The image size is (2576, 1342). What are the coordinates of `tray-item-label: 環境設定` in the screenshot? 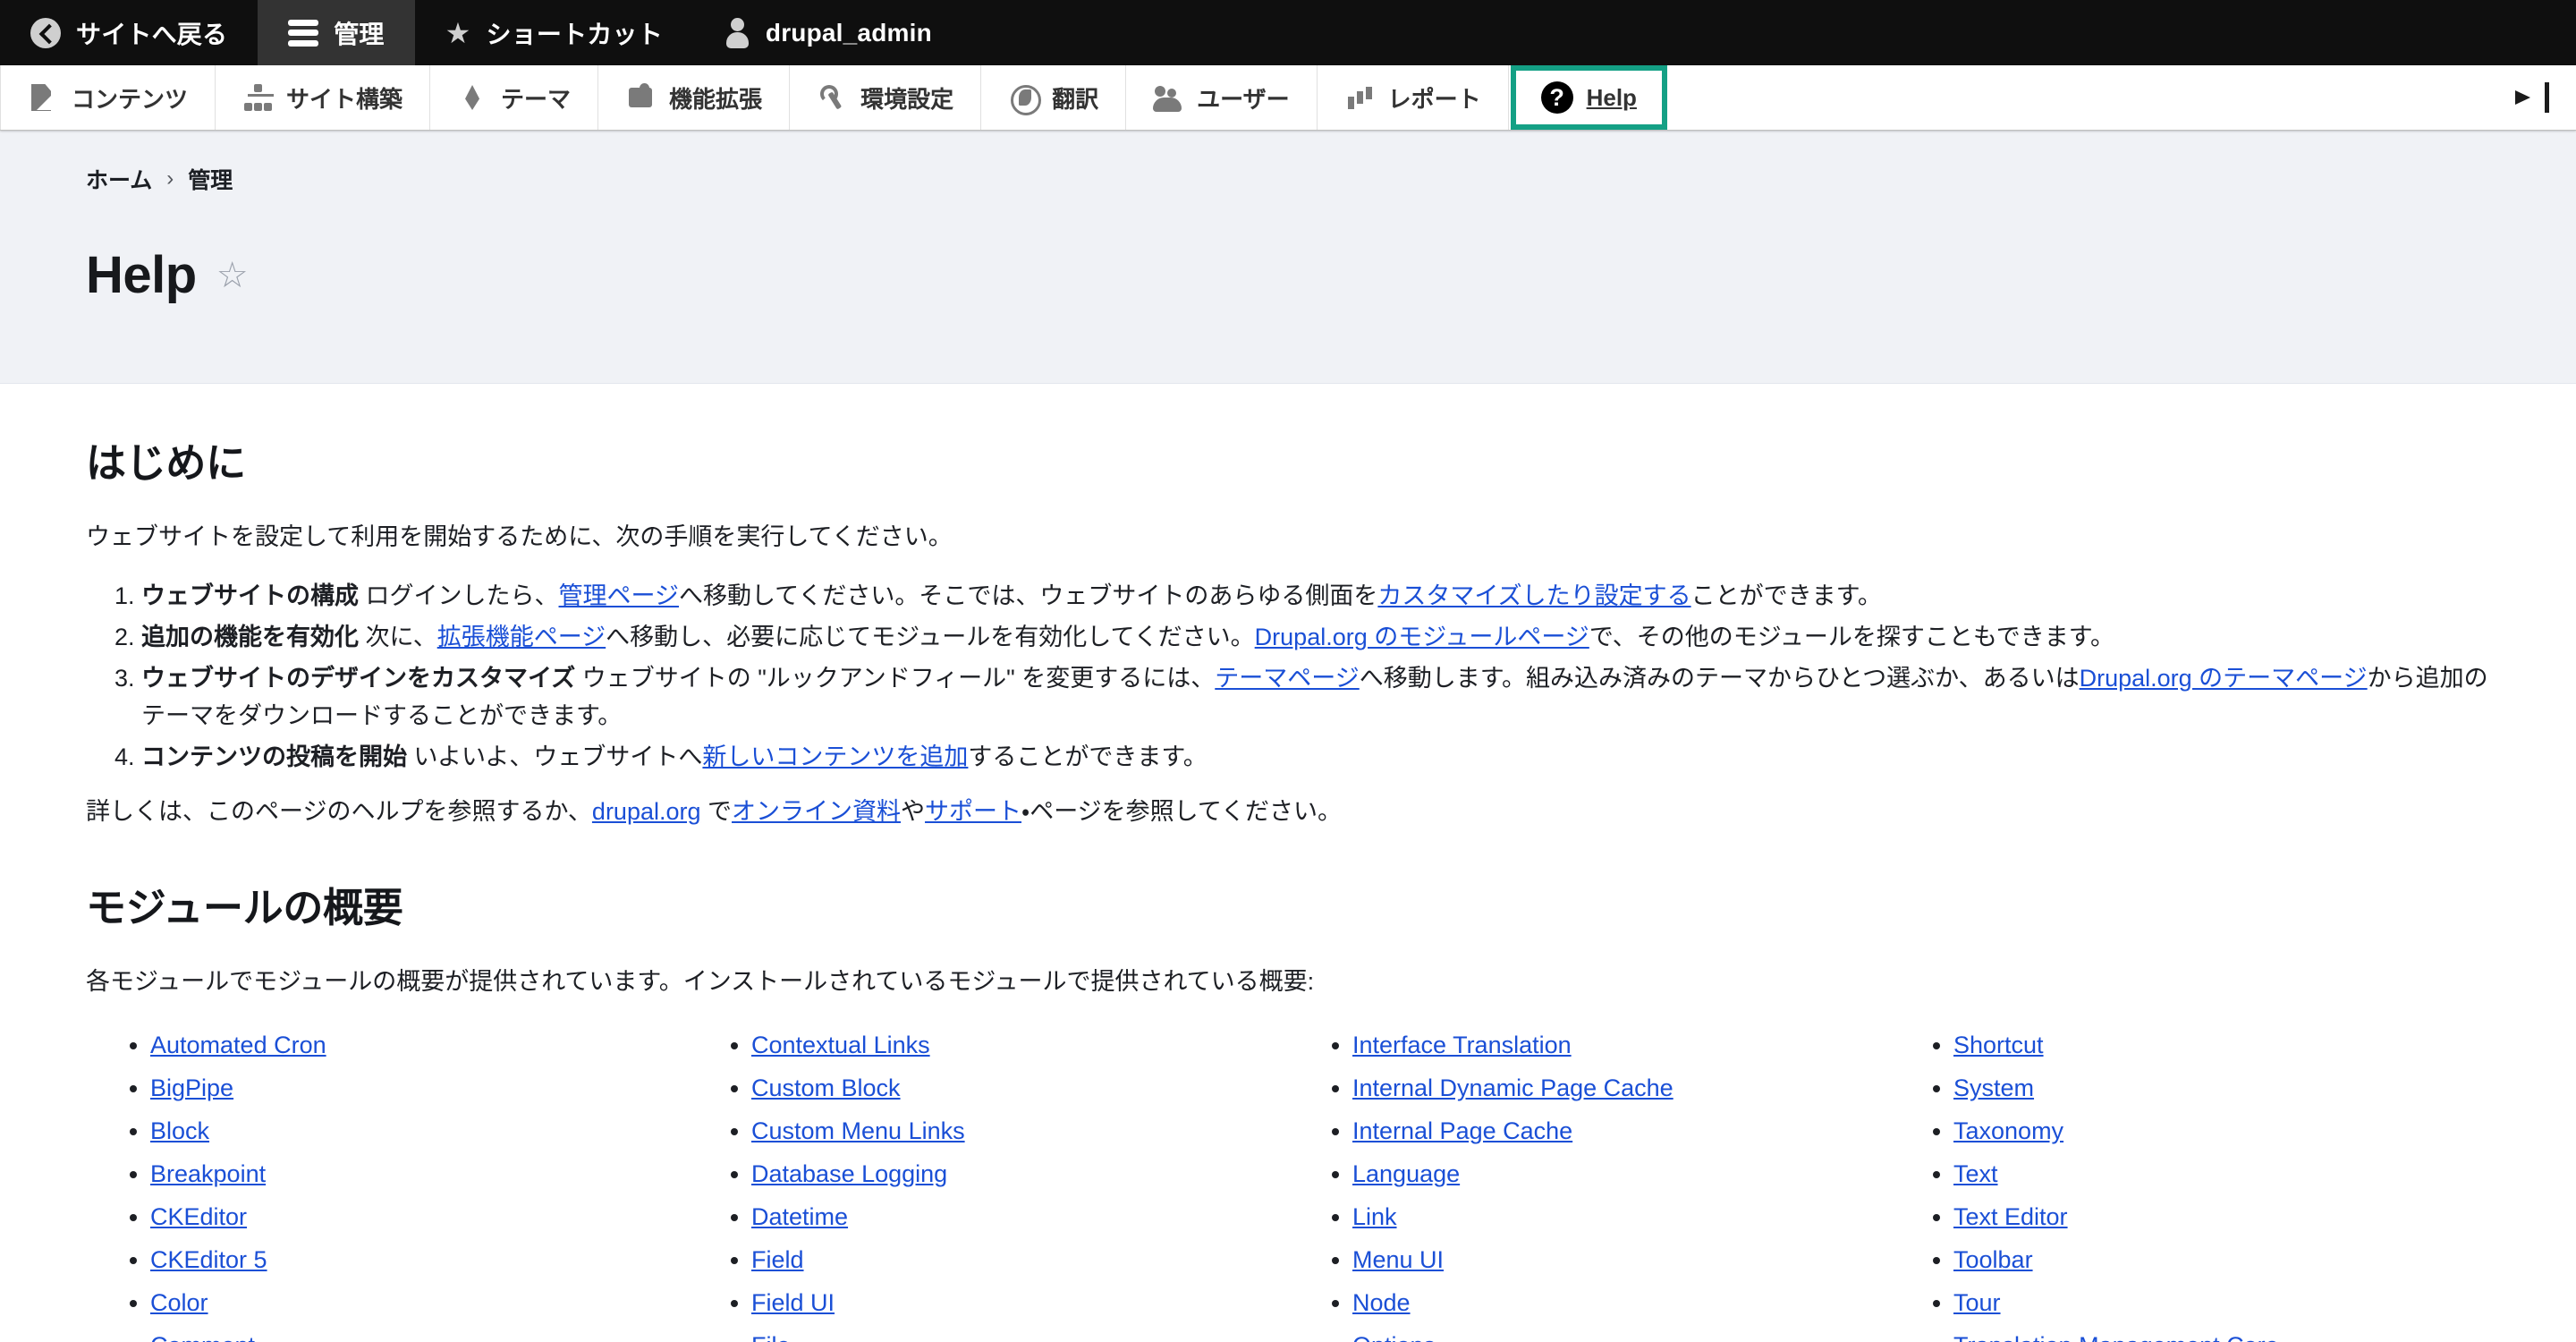 It's located at (907, 99).